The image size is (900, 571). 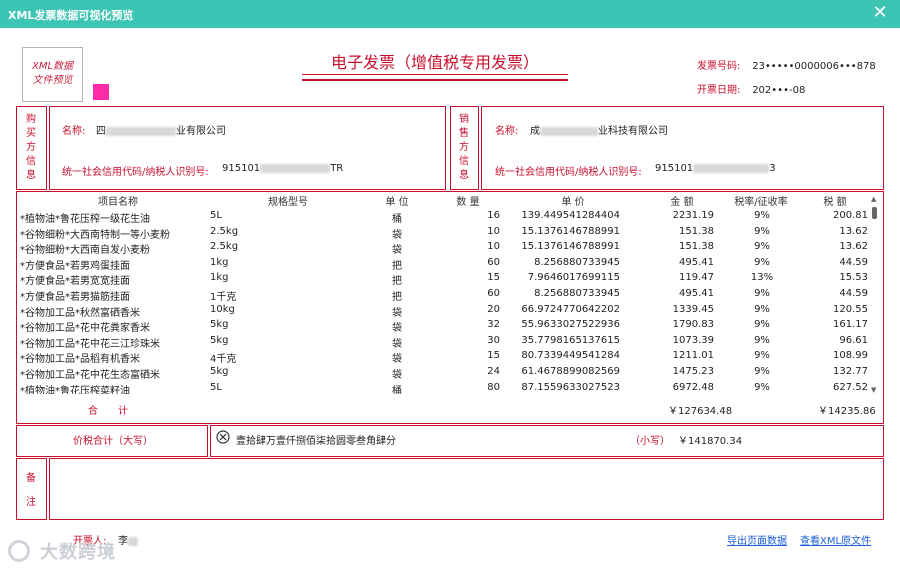 I want to click on cell-tax-rate: 13%, so click(x=762, y=278).